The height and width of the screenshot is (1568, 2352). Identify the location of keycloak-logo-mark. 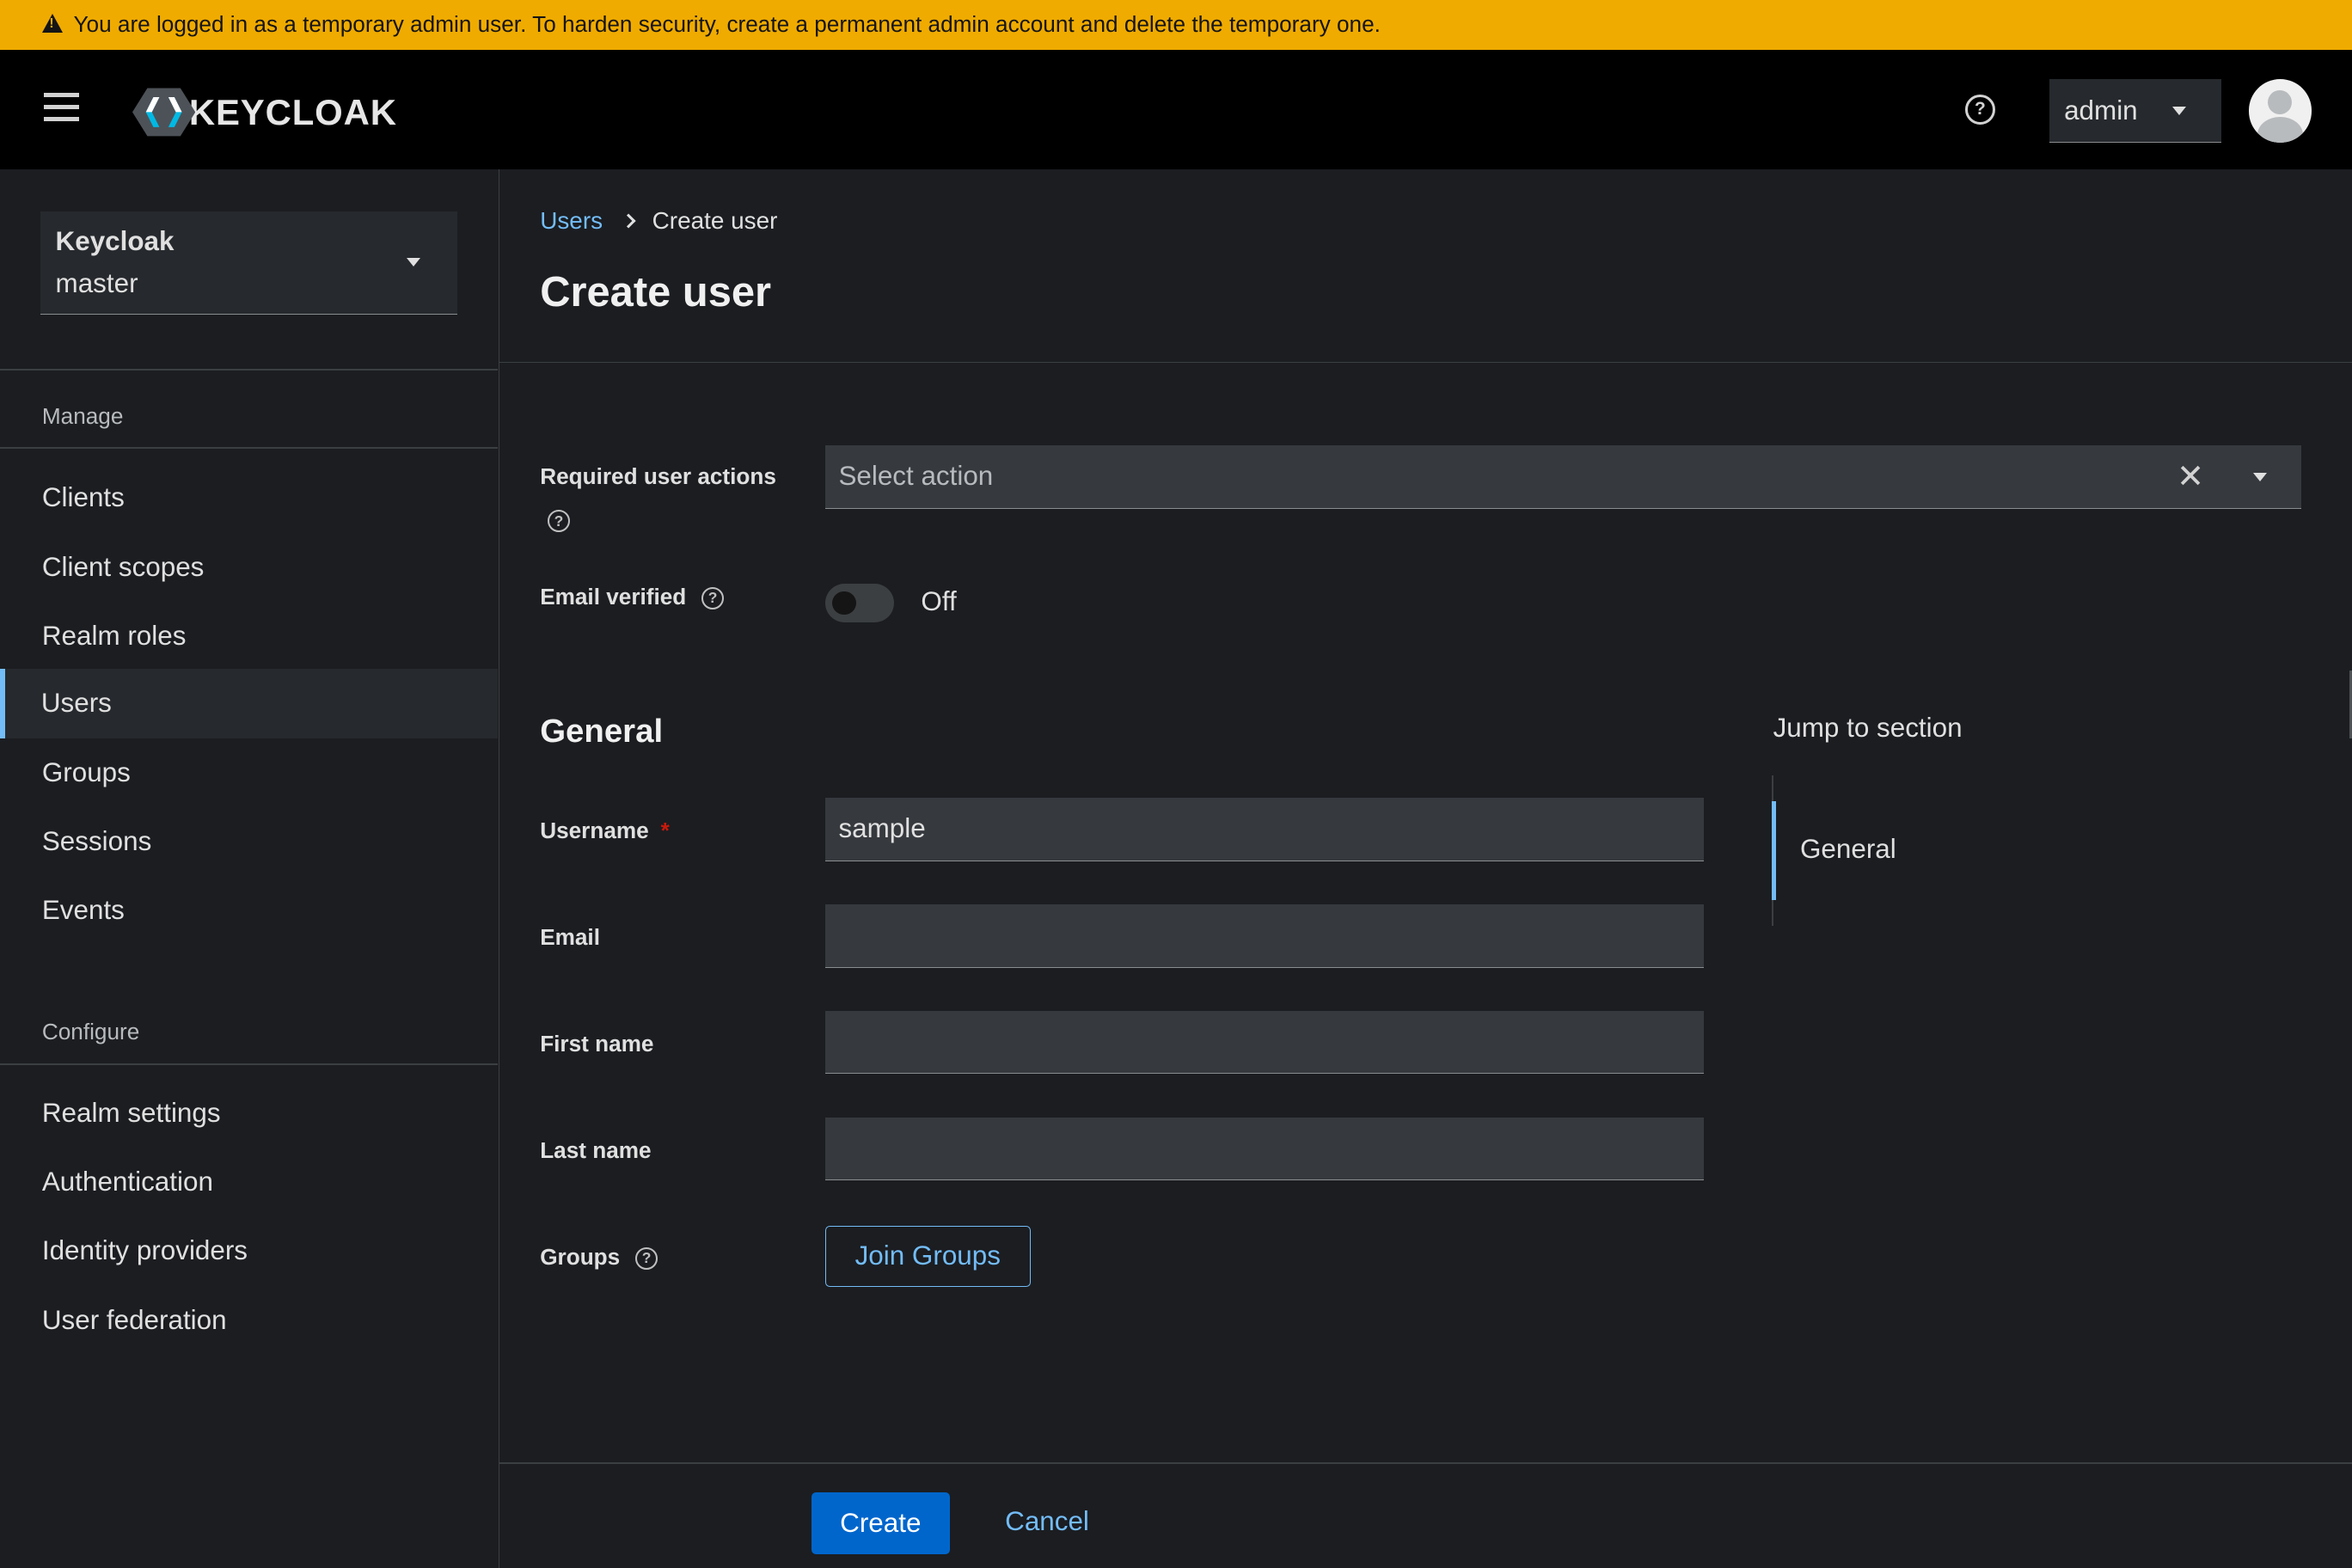
(163, 112).